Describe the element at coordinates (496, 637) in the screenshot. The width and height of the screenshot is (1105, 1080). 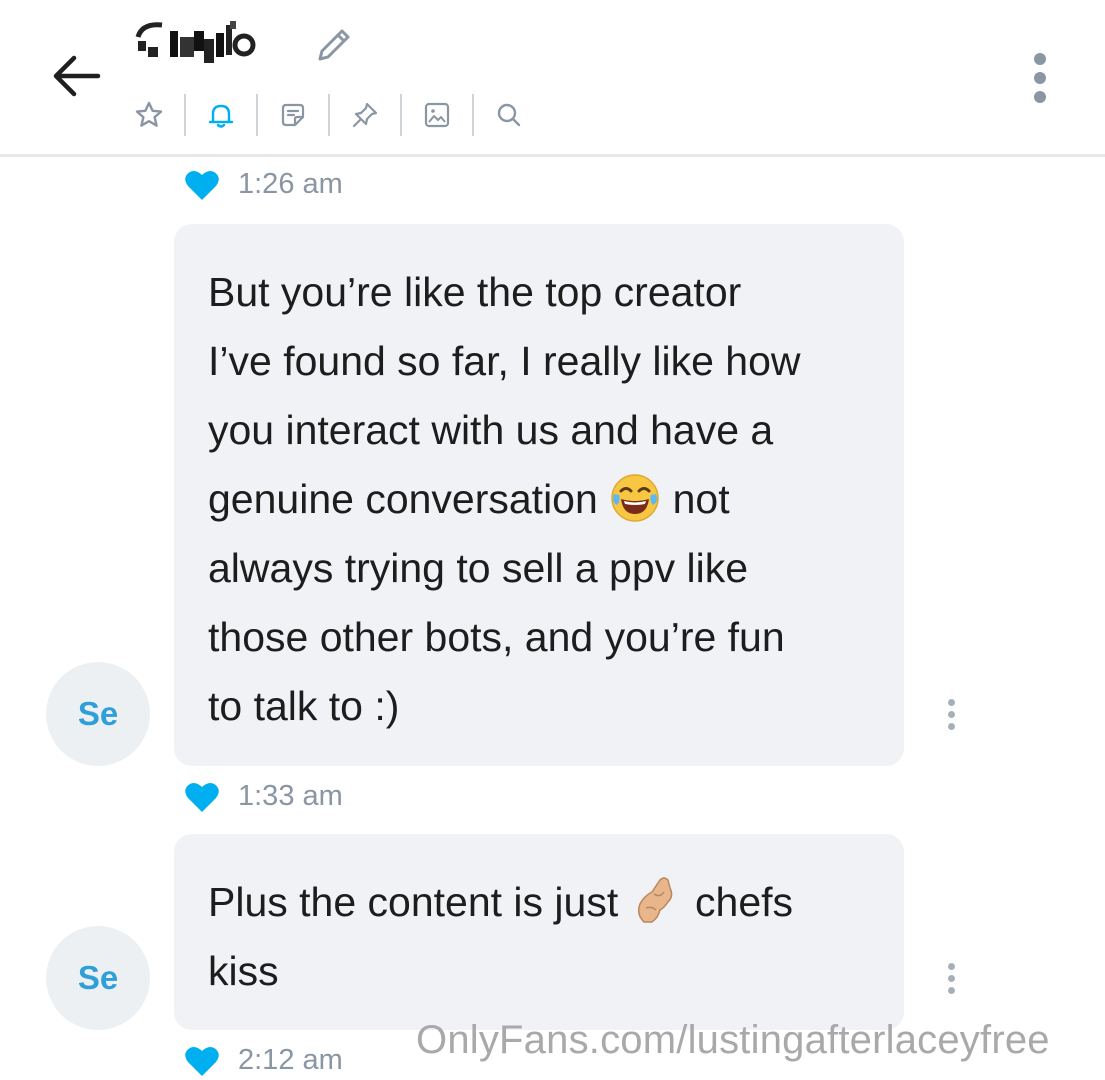
I see `message-line: those other bots, and you’re fun` at that location.